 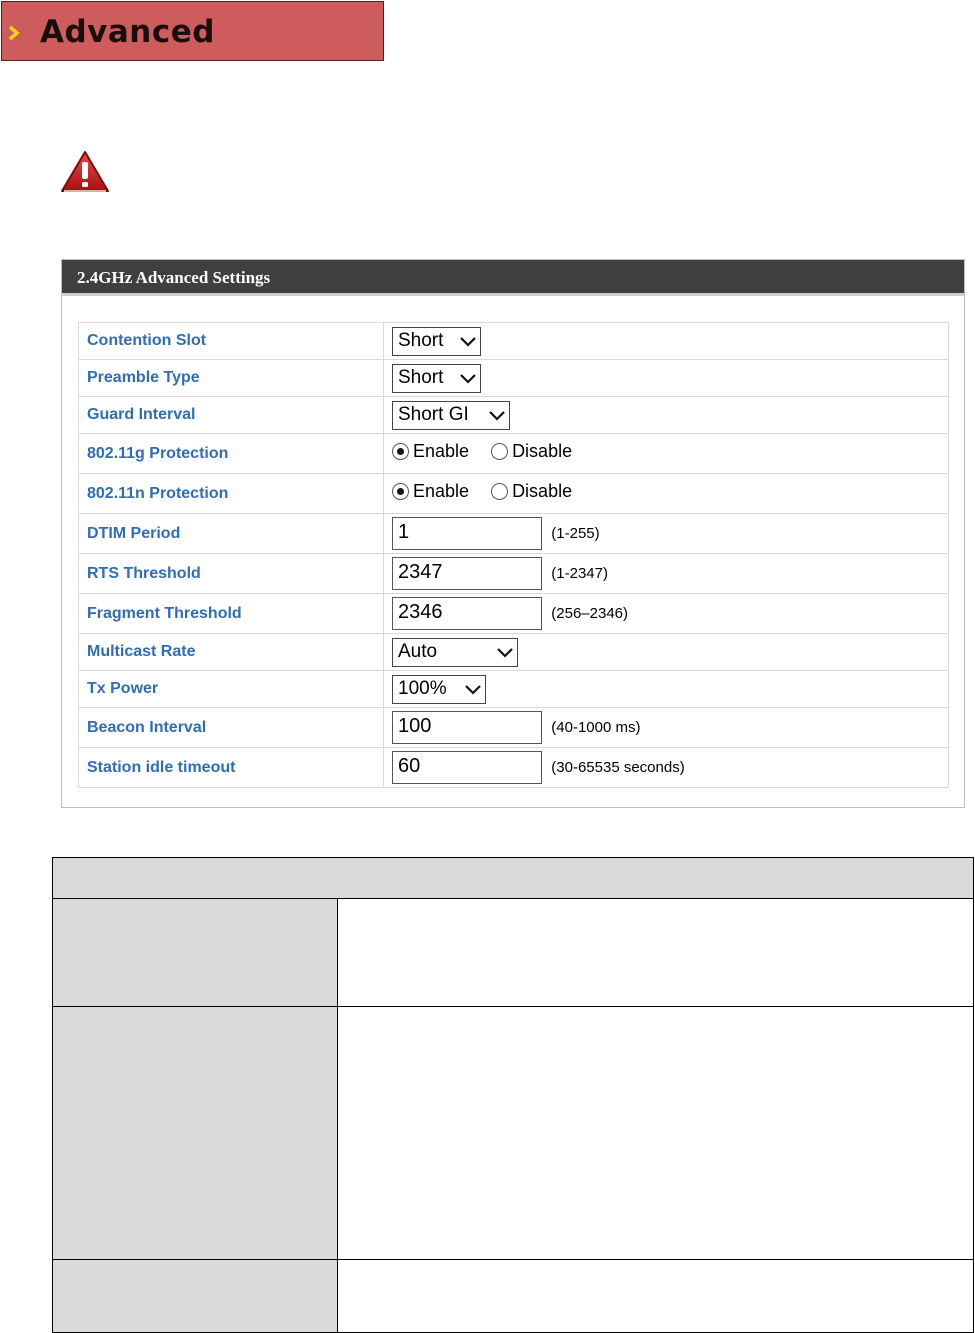 What do you see at coordinates (500, 451) in the screenshot?
I see `80211g-disable-radio` at bounding box center [500, 451].